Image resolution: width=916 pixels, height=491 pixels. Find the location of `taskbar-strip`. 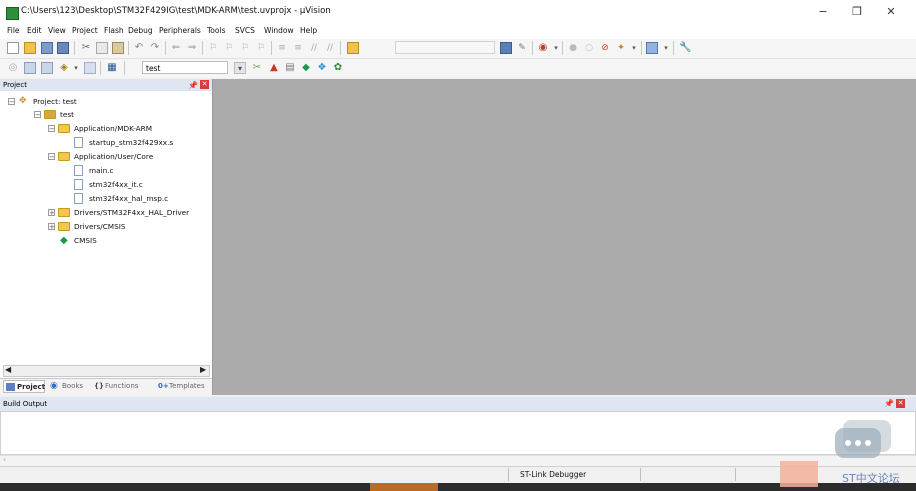

taskbar-strip is located at coordinates (458, 487).